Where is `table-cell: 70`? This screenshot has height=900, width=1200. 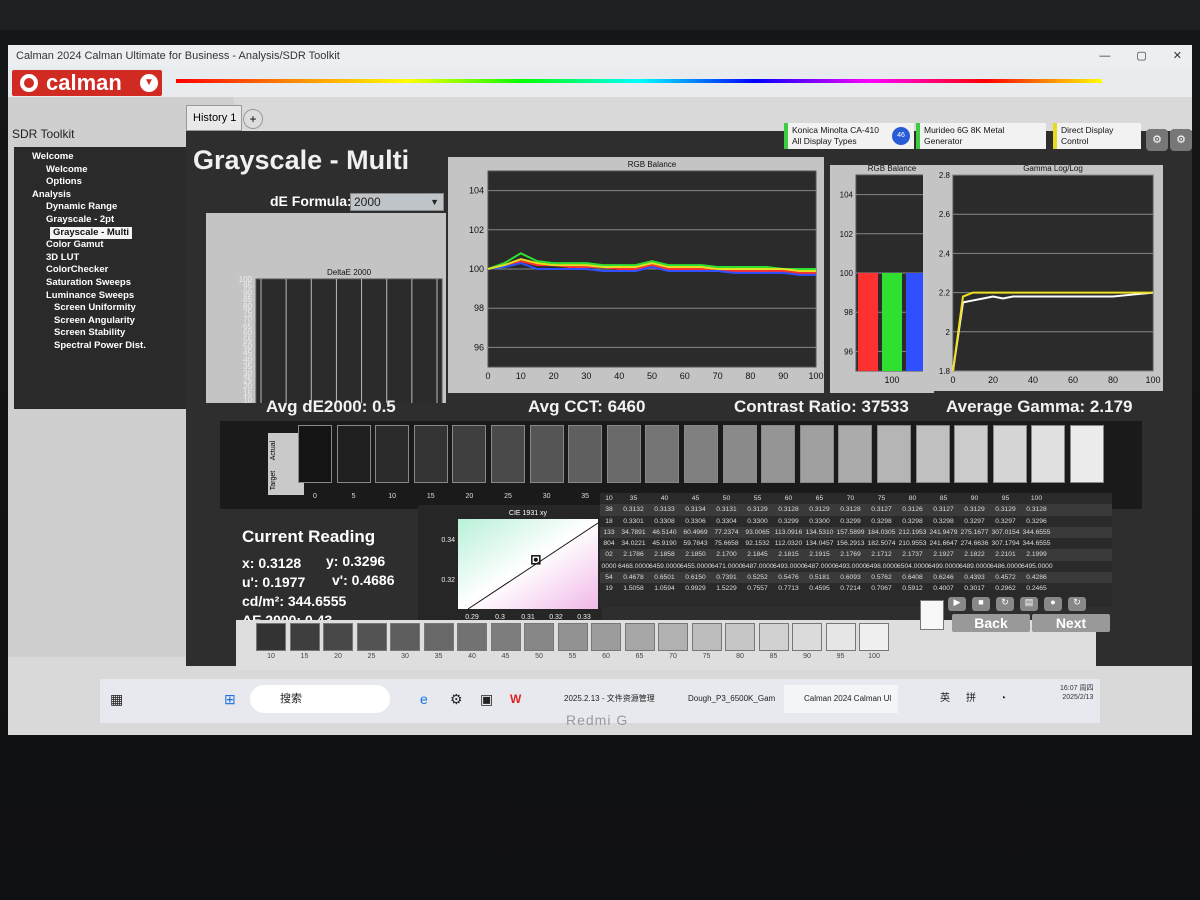 table-cell: 70 is located at coordinates (850, 498).